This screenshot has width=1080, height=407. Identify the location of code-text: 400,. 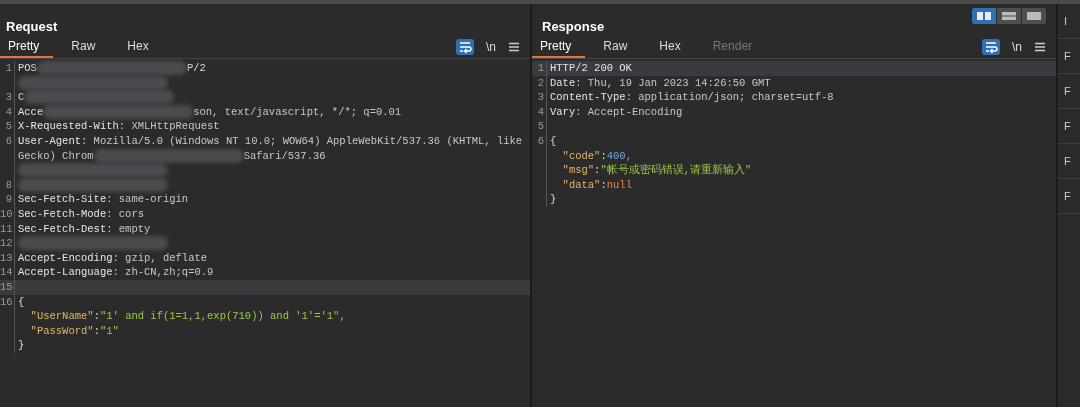
(619, 155).